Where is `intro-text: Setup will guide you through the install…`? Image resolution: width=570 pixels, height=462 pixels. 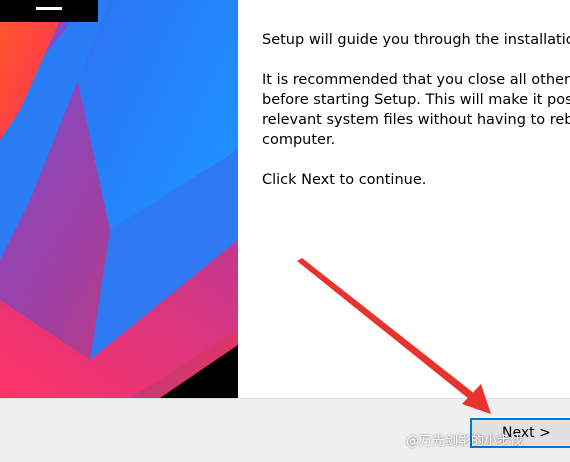 intro-text: Setup will guide you through the install… is located at coordinates (416, 40).